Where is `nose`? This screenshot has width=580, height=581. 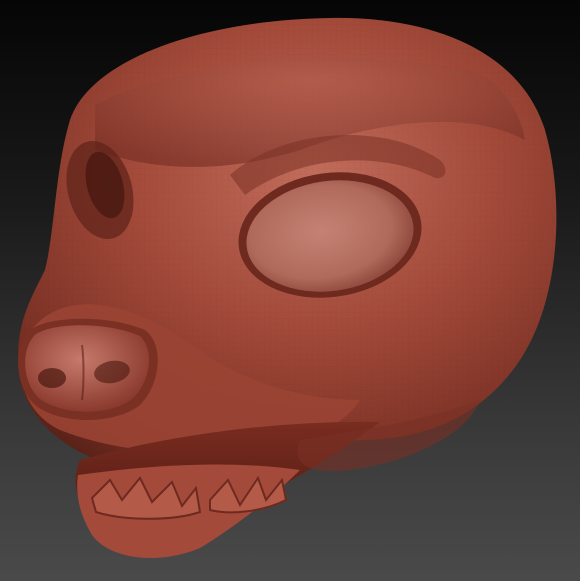
nose is located at coordinates (88, 369).